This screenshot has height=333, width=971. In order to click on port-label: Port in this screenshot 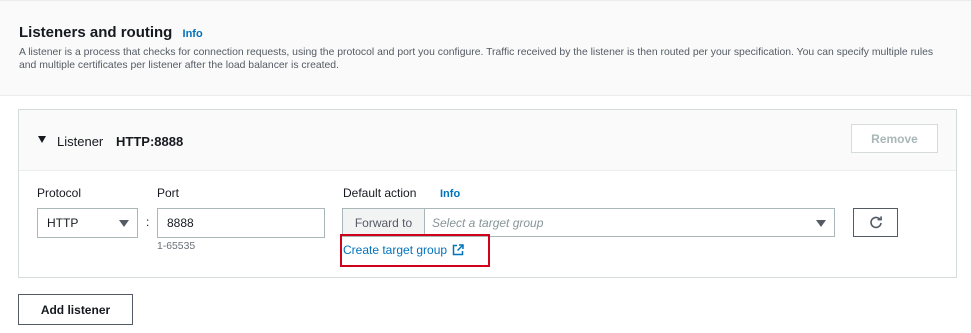, I will do `click(168, 193)`.